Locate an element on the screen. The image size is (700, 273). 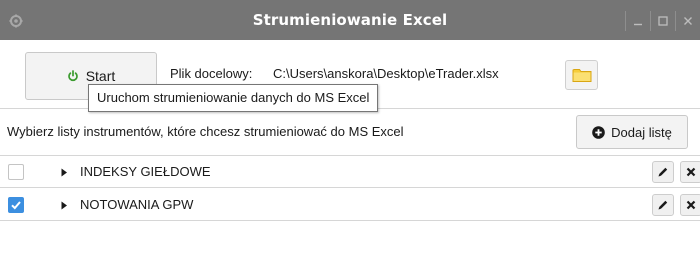
add-list-button: Dodaj listę is located at coordinates (632, 132).